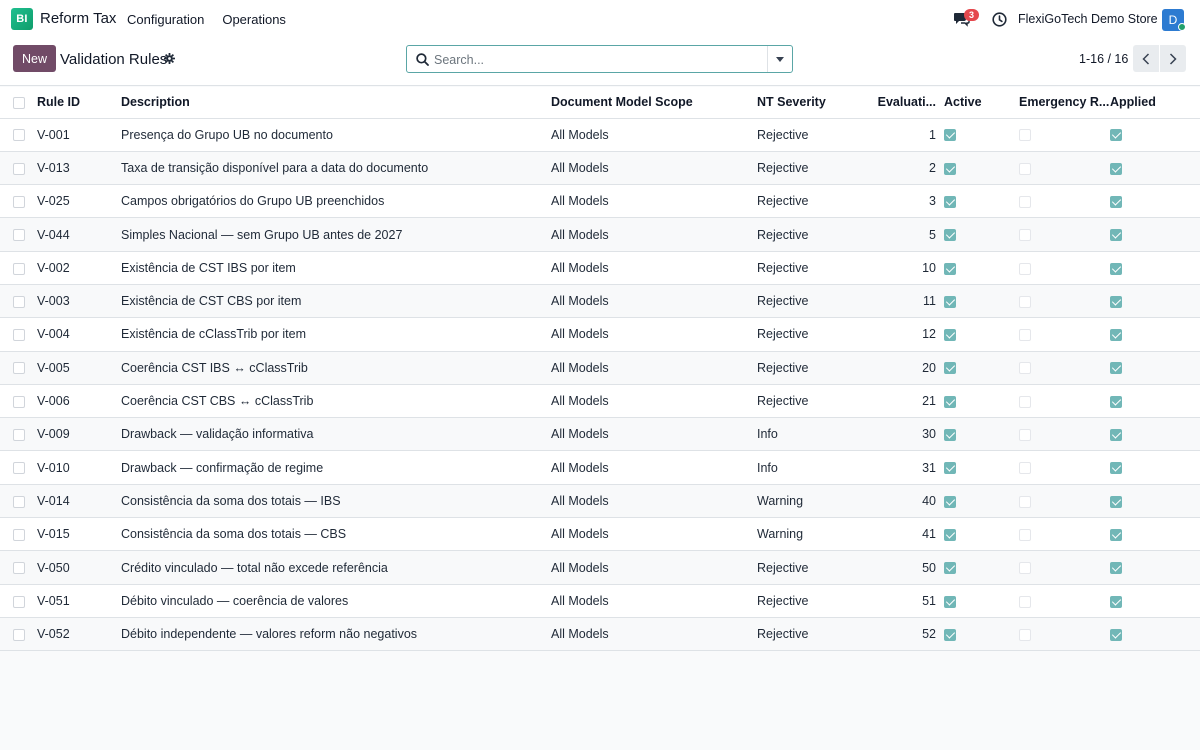 The width and height of the screenshot is (1200, 750). Describe the element at coordinates (336, 103) in the screenshot. I see `column-header-description: Description` at that location.